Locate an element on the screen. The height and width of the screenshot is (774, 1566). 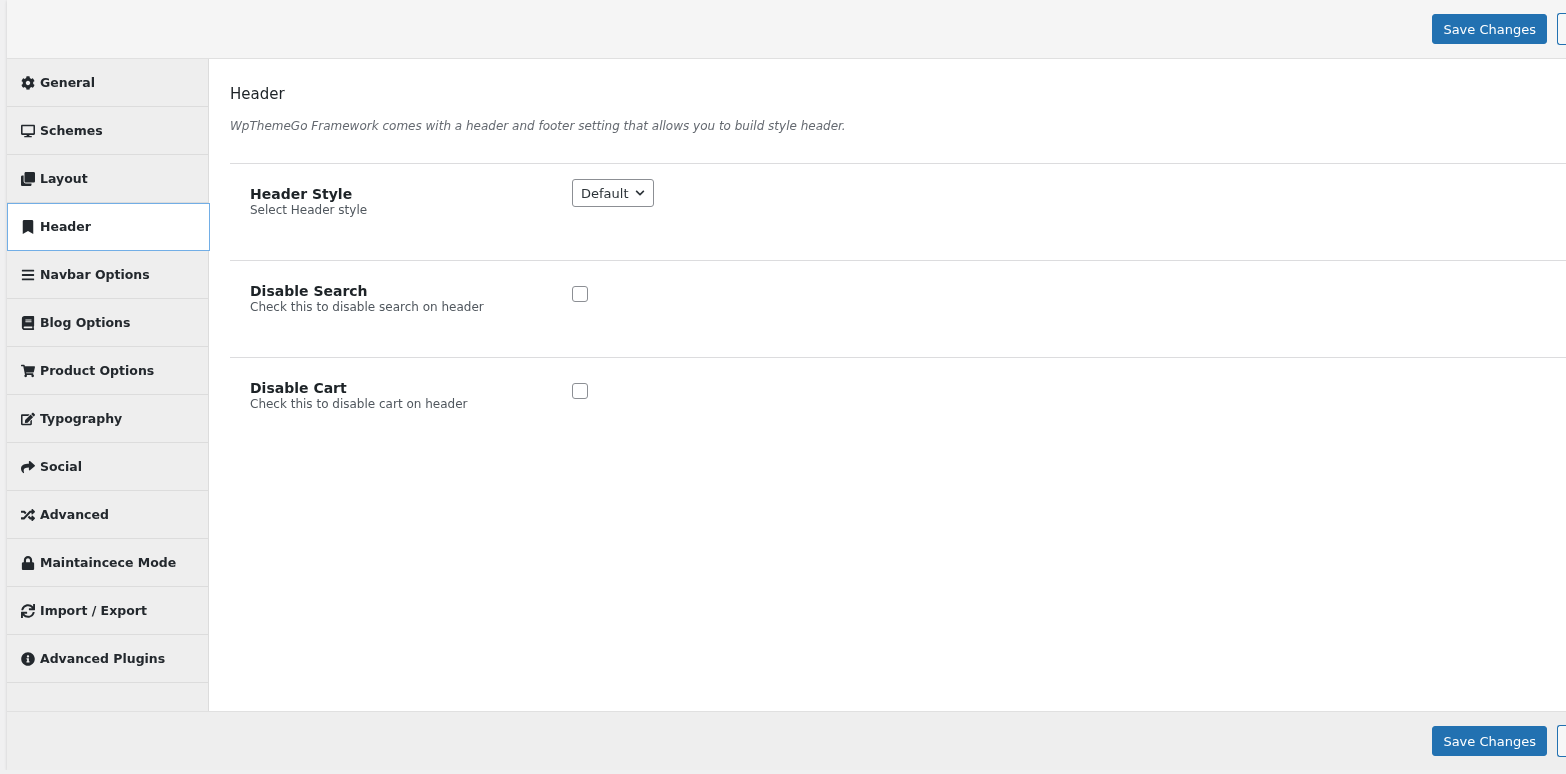
book-icon is located at coordinates (28, 322).